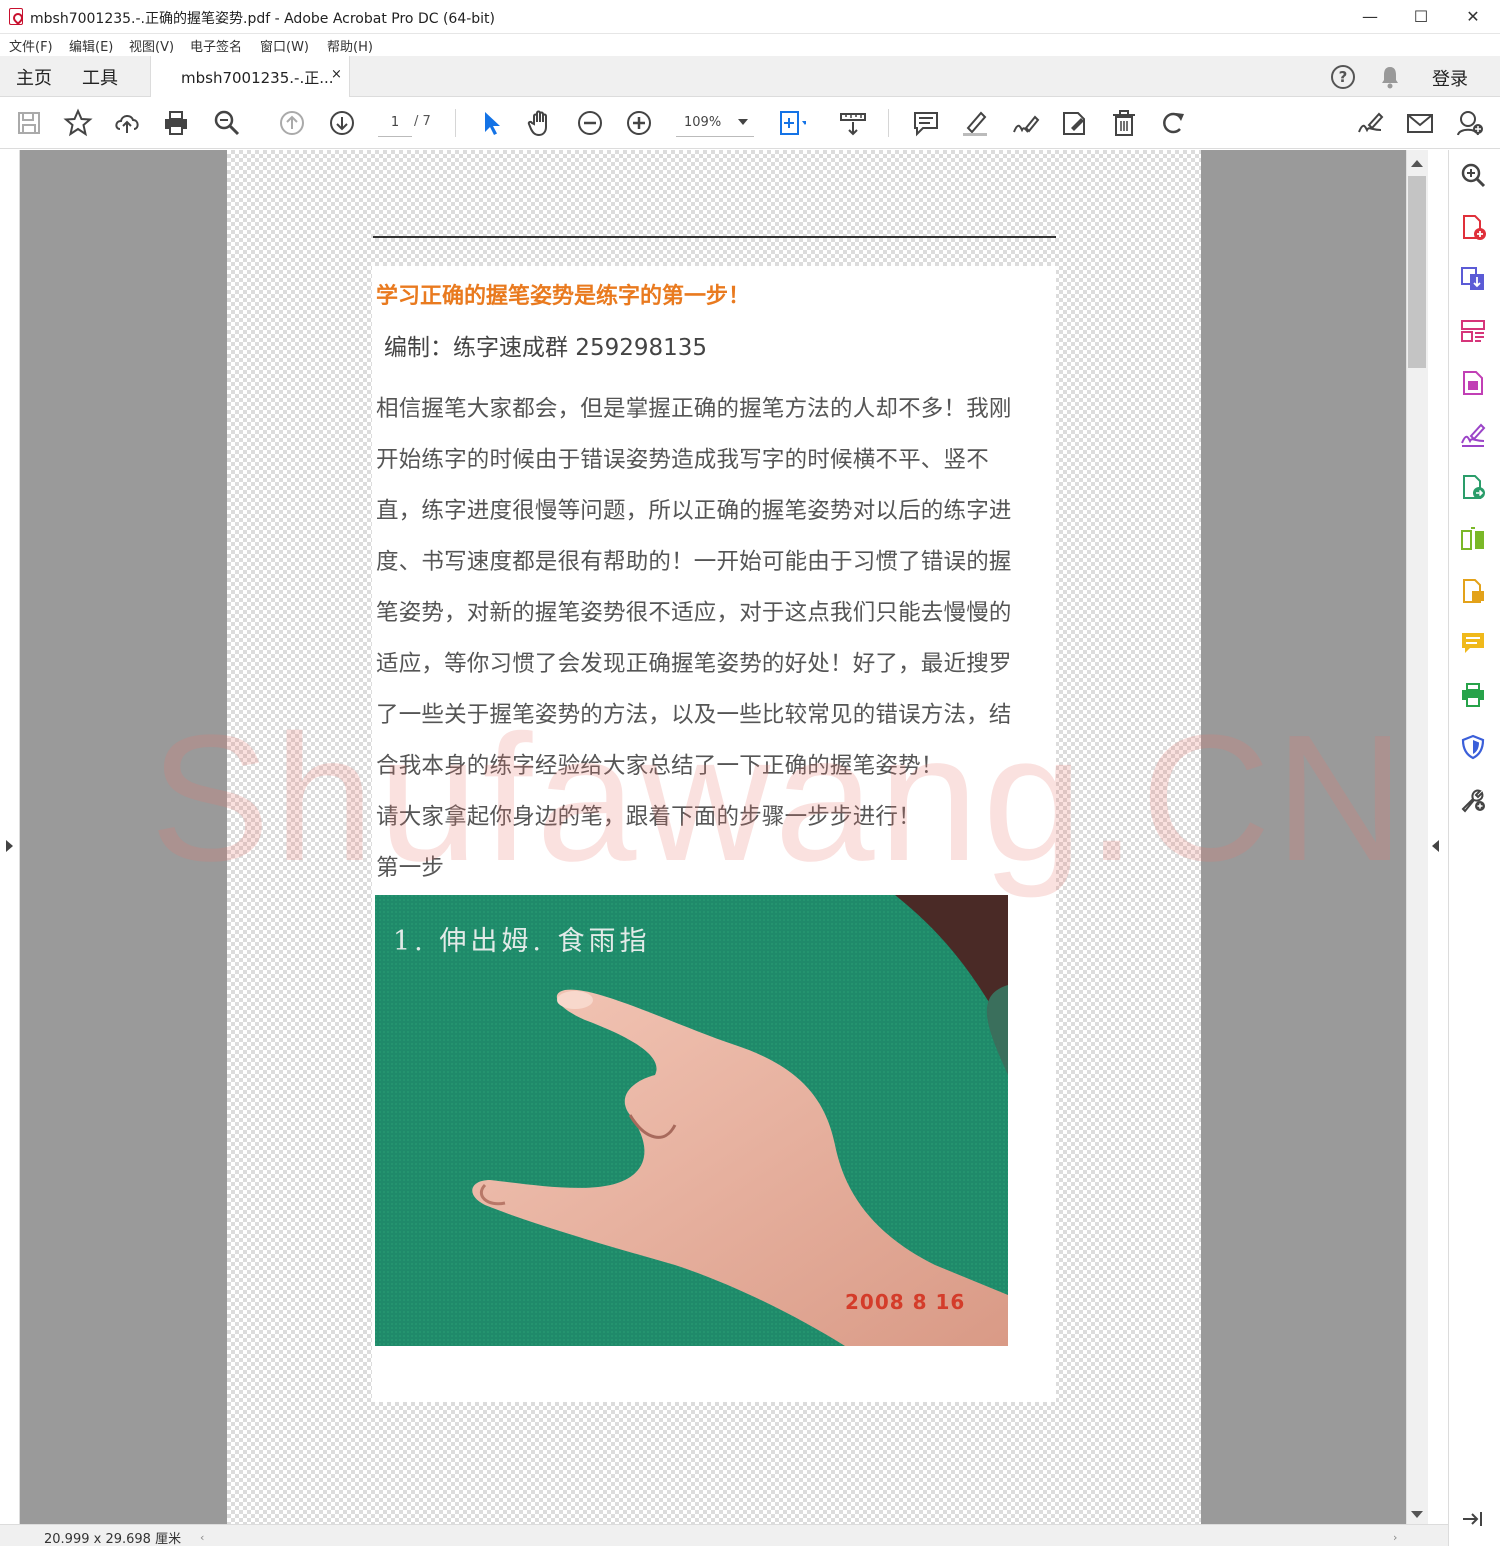 The width and height of the screenshot is (1500, 1546). What do you see at coordinates (750, 123) in the screenshot?
I see `main-toolbar: 1 / 7 109%` at bounding box center [750, 123].